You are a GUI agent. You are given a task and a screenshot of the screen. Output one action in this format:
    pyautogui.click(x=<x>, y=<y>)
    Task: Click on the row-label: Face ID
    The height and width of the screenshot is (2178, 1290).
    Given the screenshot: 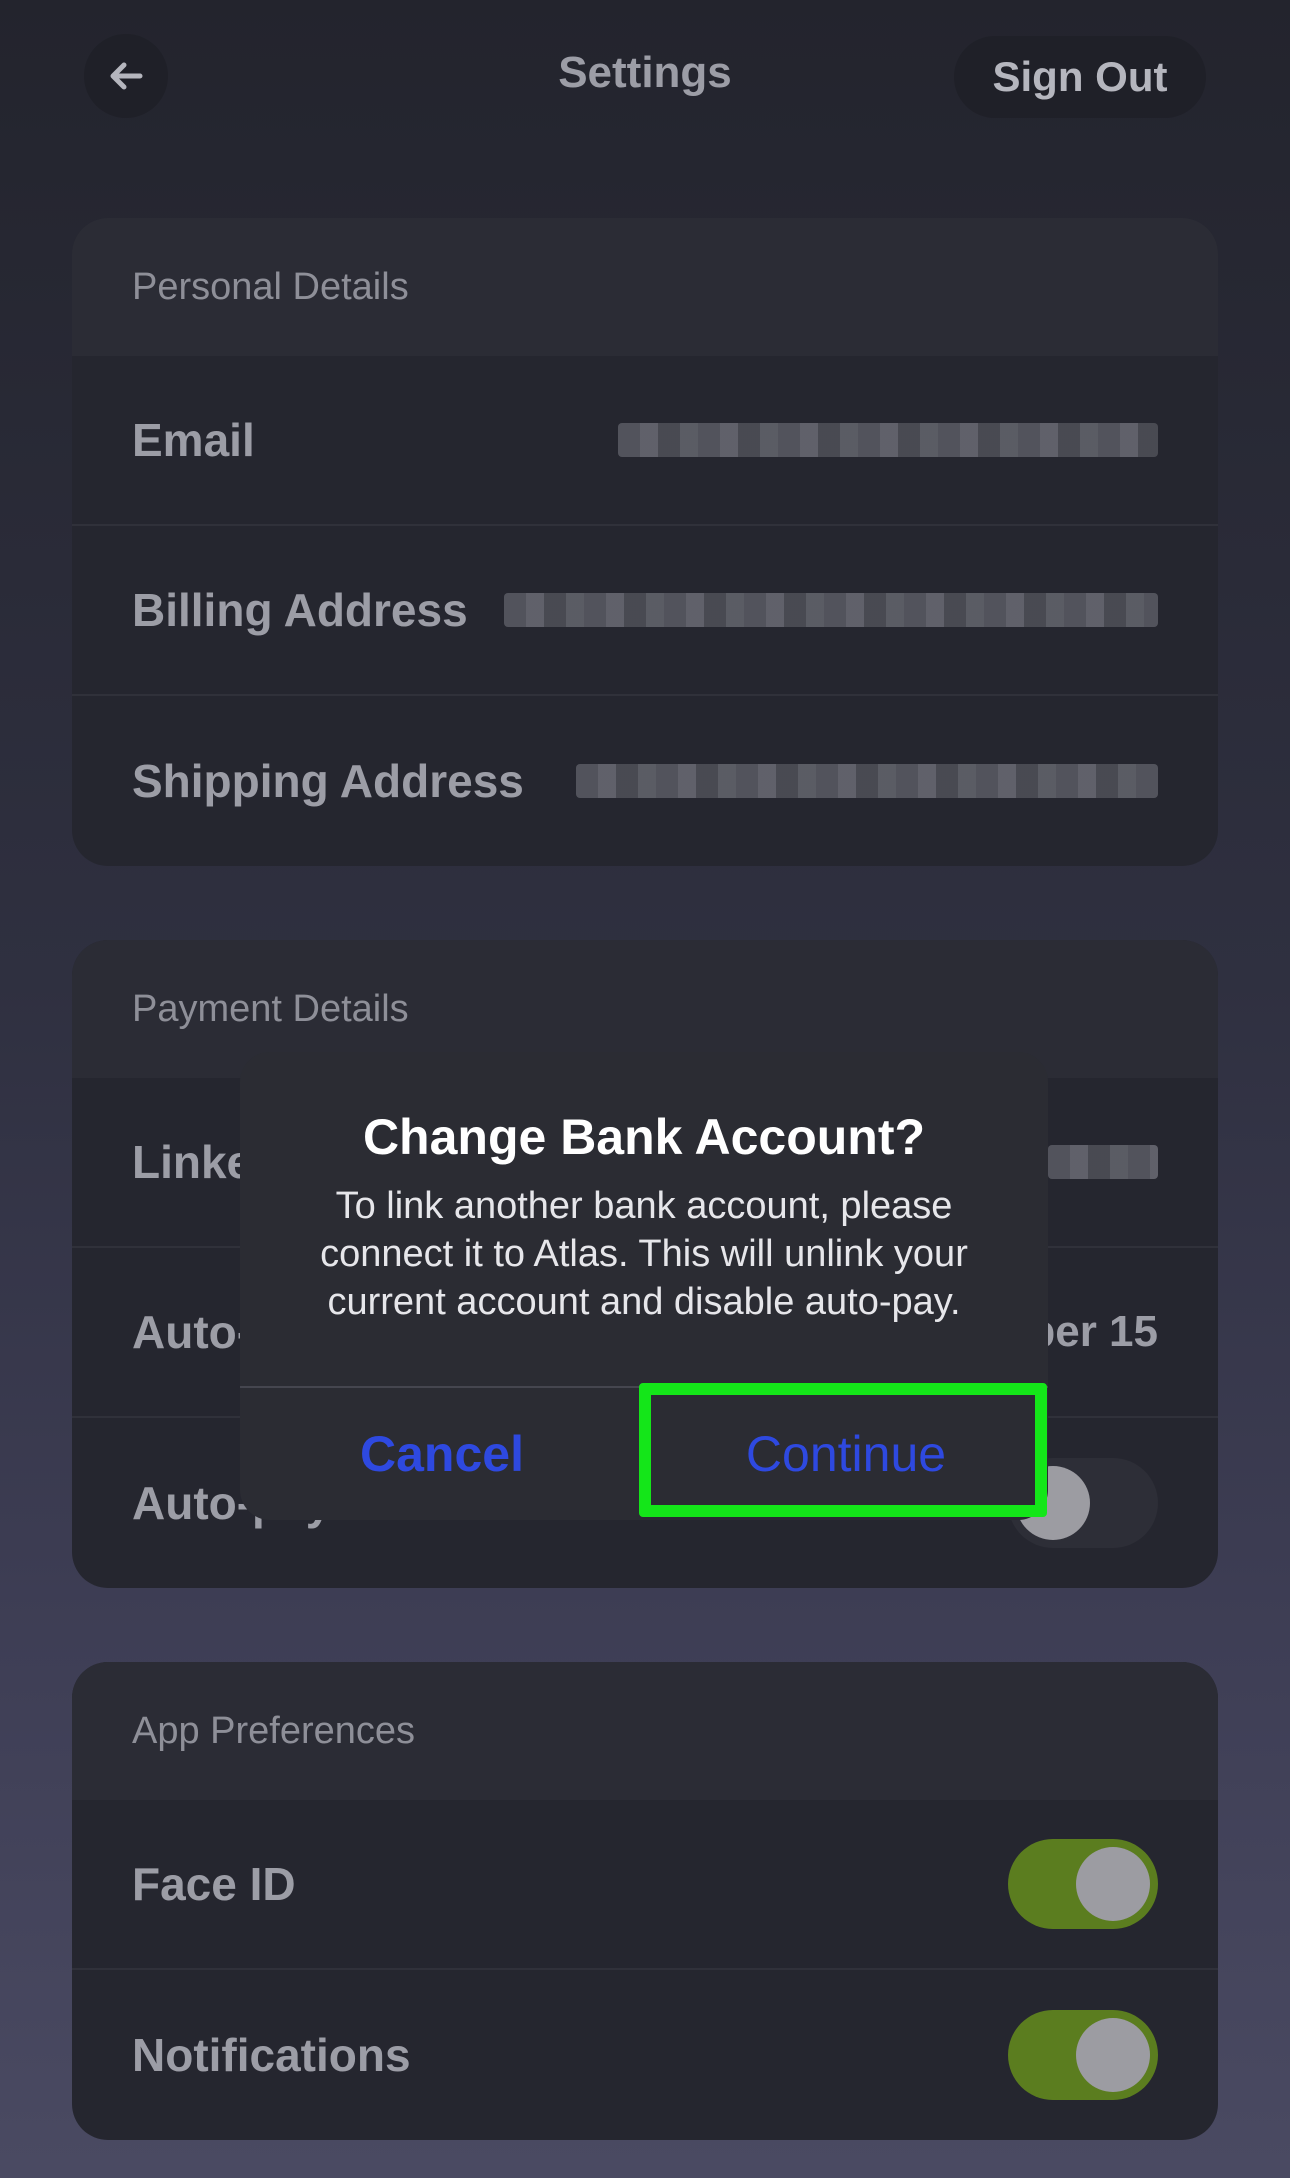 What is the action you would take?
    pyautogui.click(x=214, y=1884)
    